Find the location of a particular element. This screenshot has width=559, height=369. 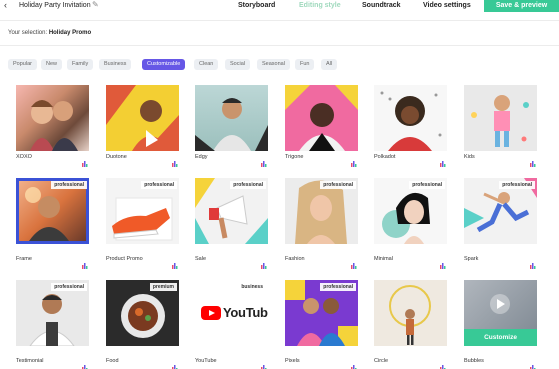

style-card-fashion: professional is located at coordinates (321, 211).